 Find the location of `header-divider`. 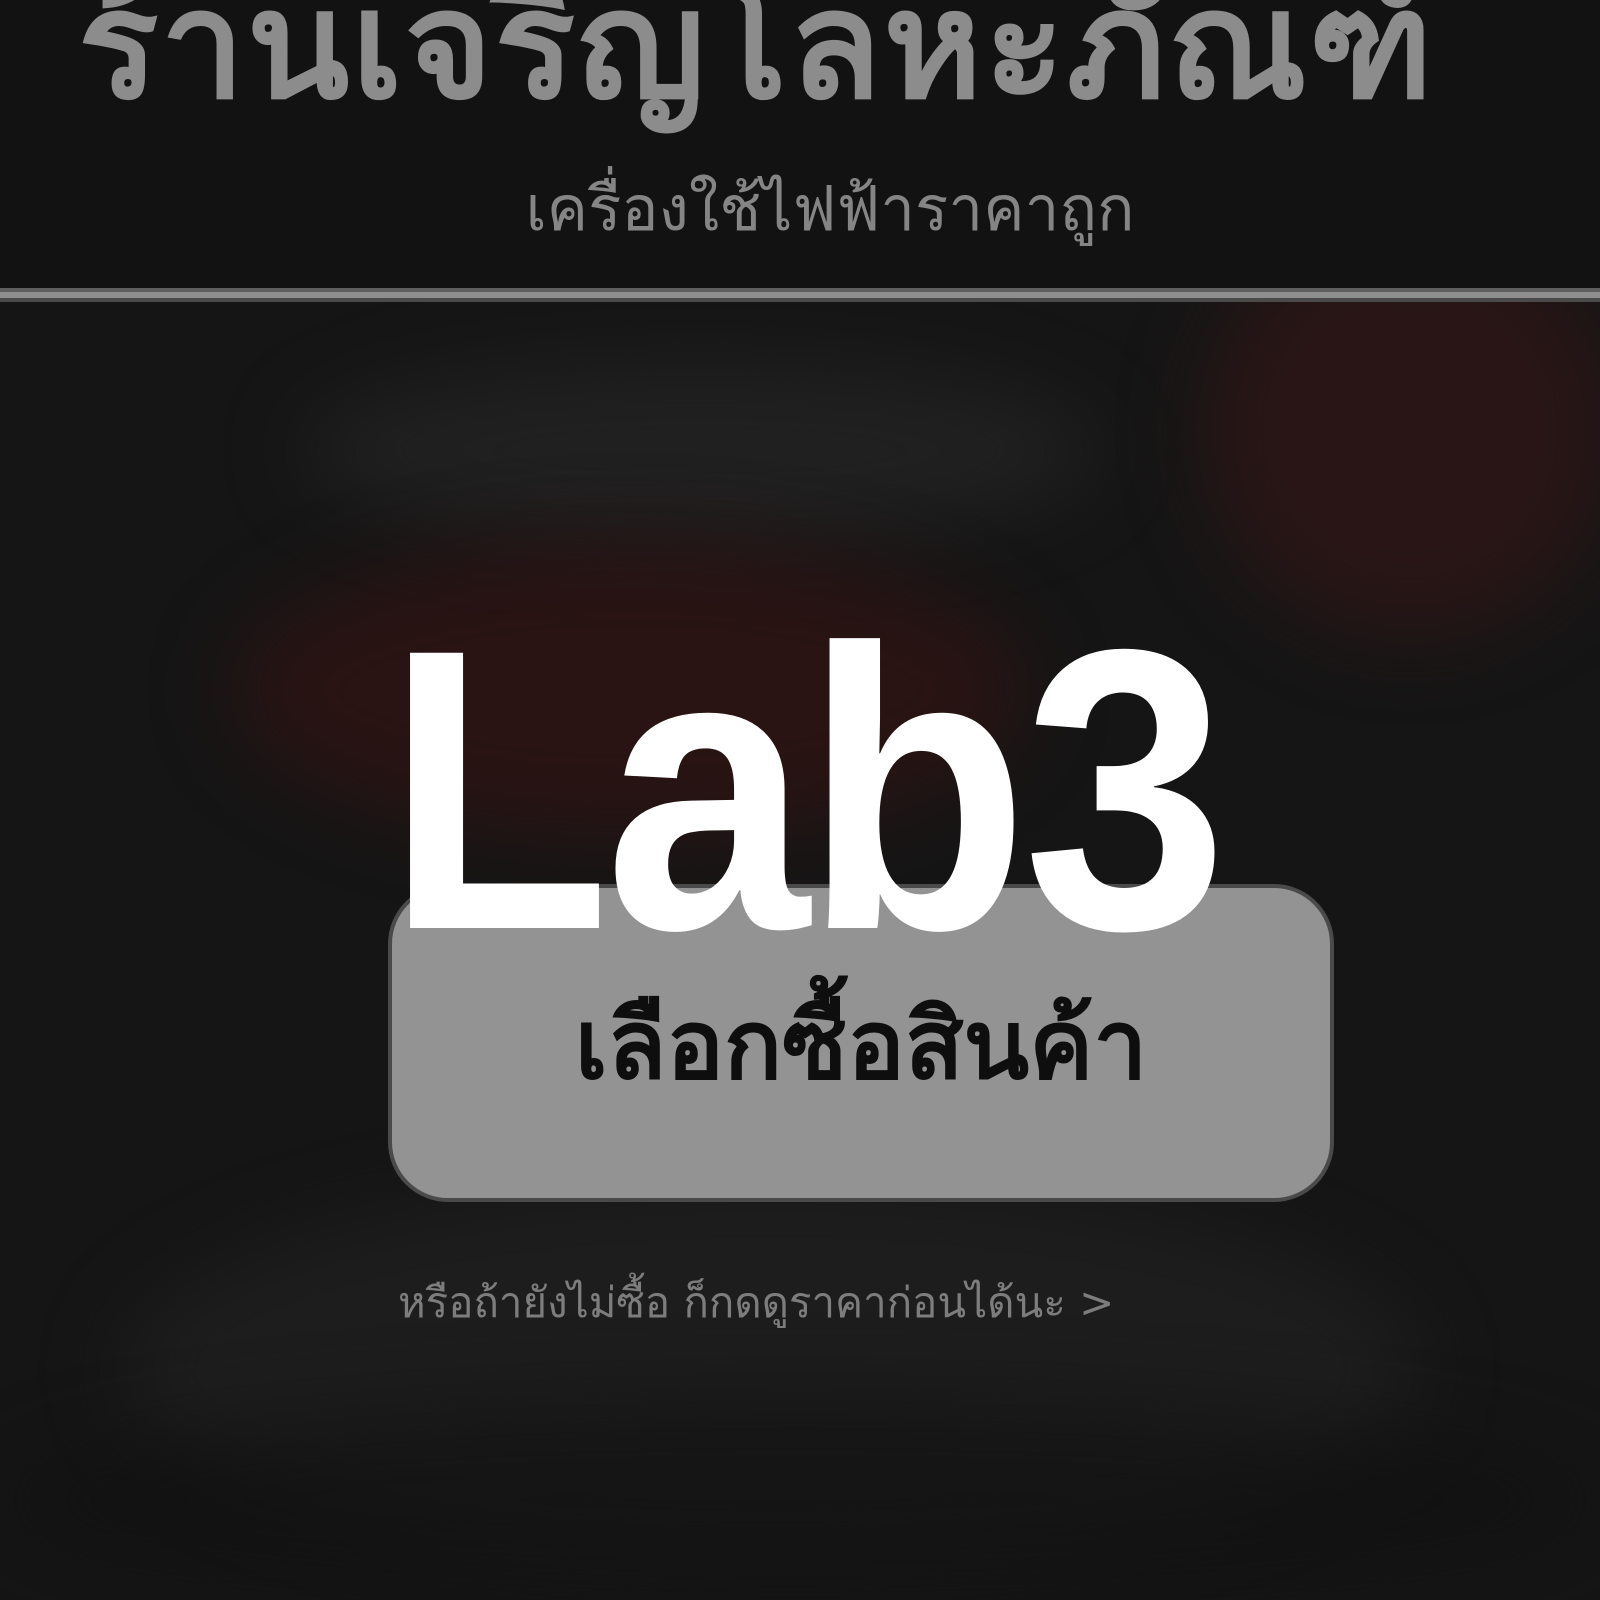

header-divider is located at coordinates (800, 295).